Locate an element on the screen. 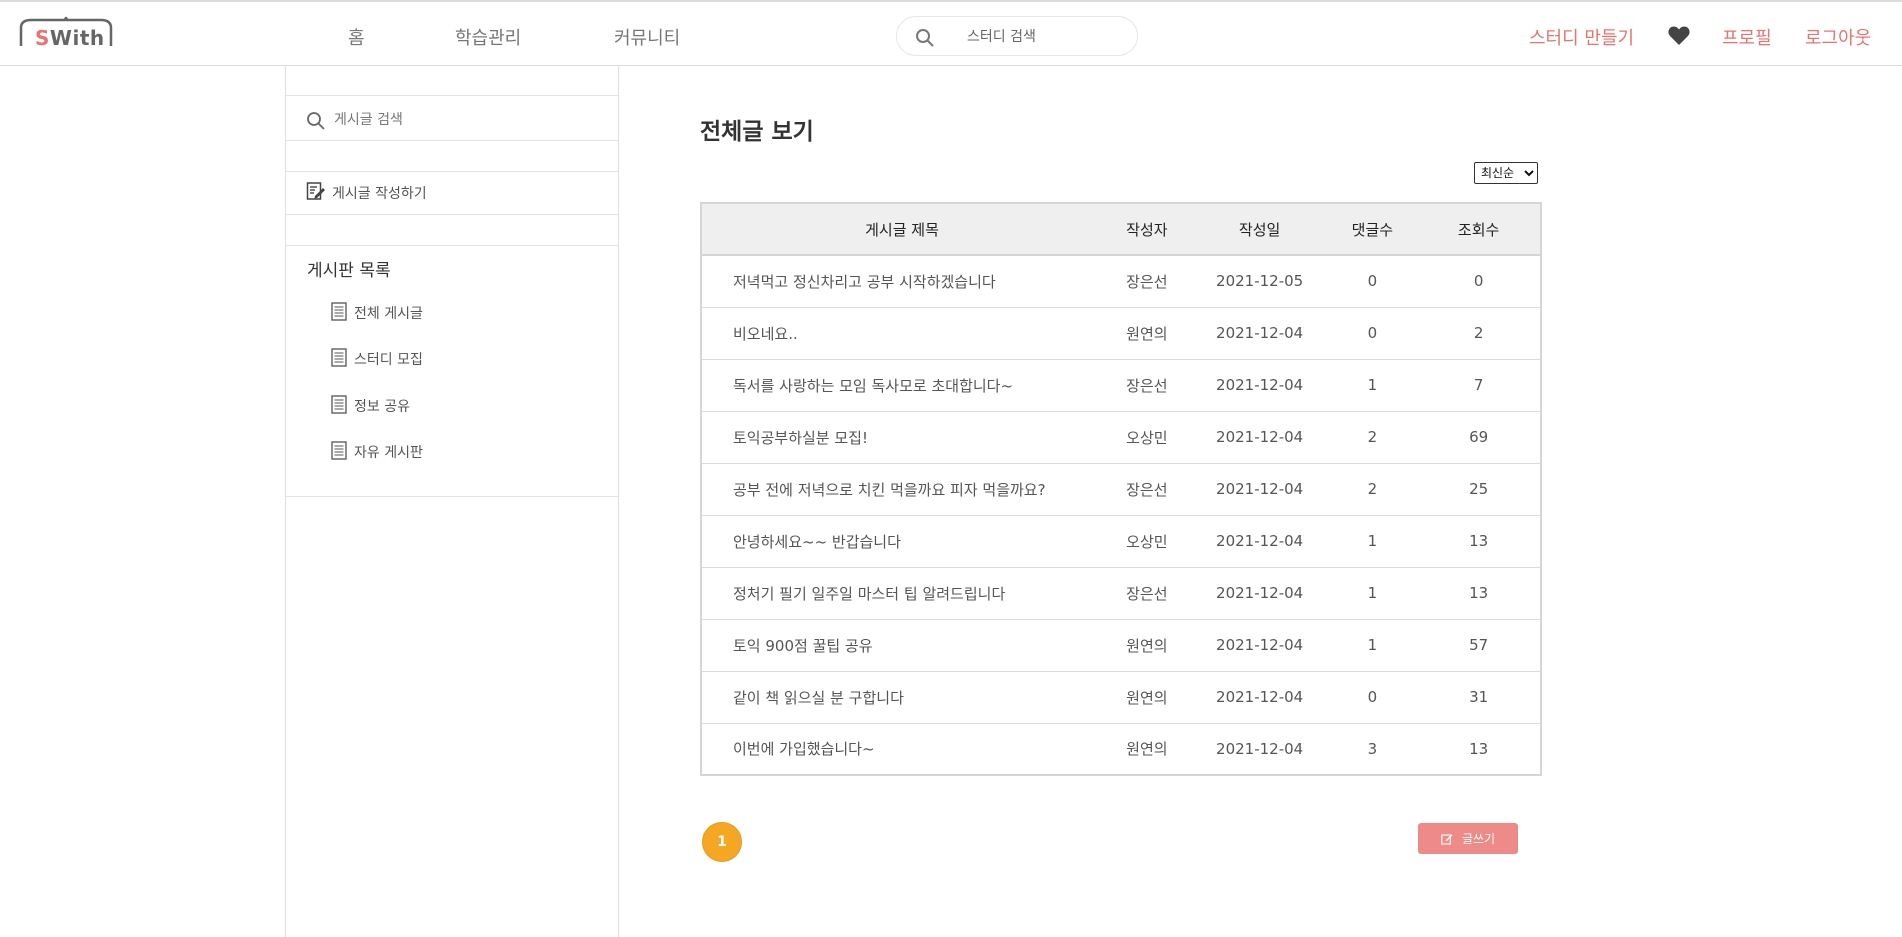 This screenshot has height=937, width=1902. table-row: 이번에 가입했습니다~ 원연의 2021-12-04 3 13 is located at coordinates (1121, 749).